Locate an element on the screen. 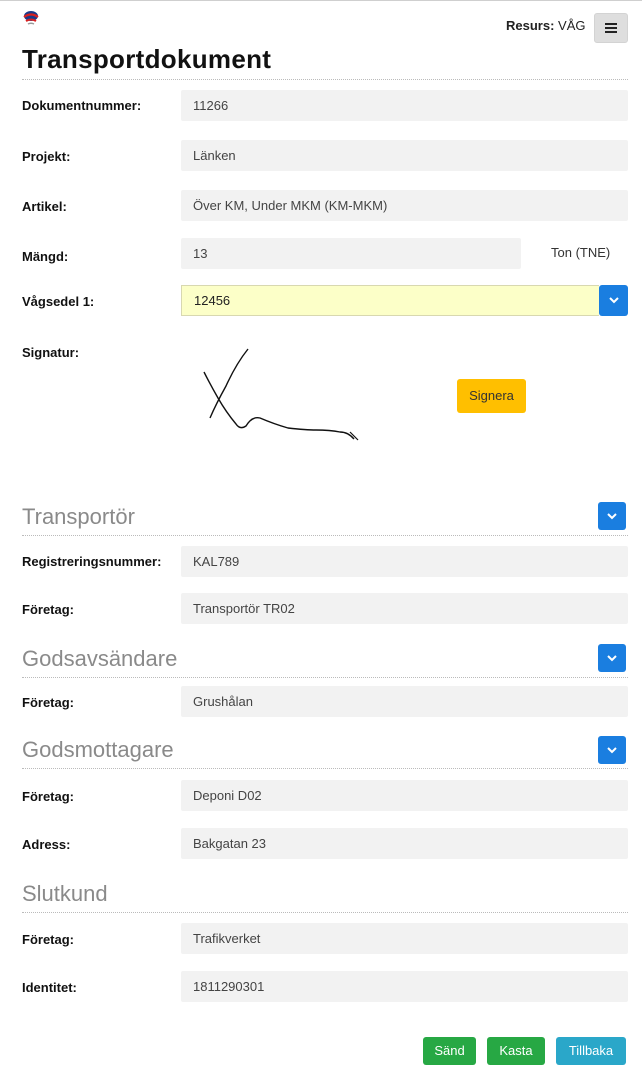 This screenshot has width=642, height=1065. resurs-indicator: Resurs: VÅG is located at coordinates (546, 25).